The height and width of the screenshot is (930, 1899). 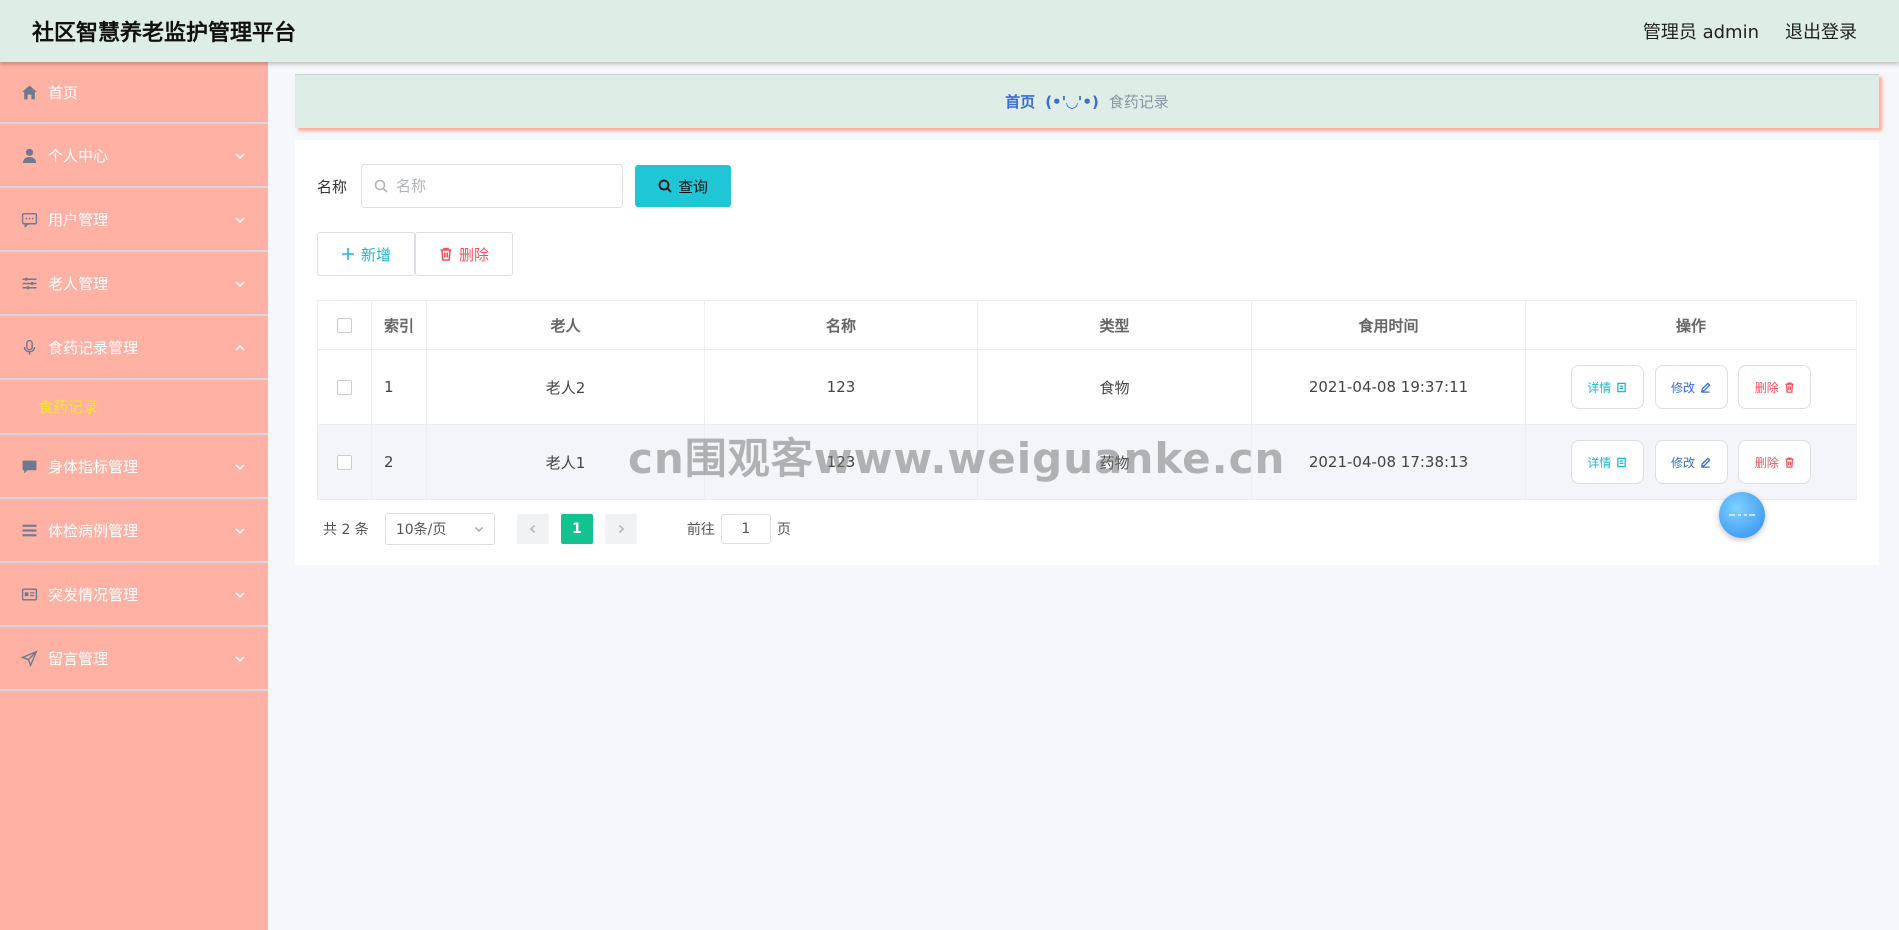 I want to click on chevron-right-icon, so click(x=621, y=529).